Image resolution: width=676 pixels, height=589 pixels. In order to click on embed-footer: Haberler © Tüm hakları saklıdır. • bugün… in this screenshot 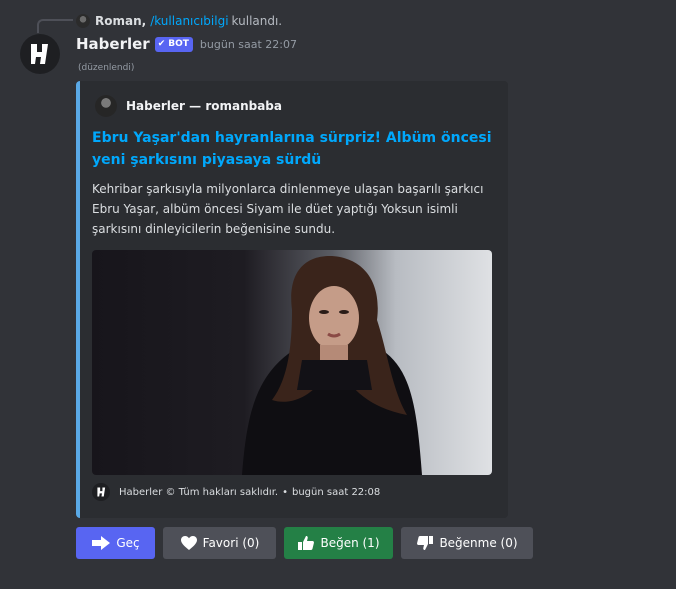, I will do `click(236, 492)`.